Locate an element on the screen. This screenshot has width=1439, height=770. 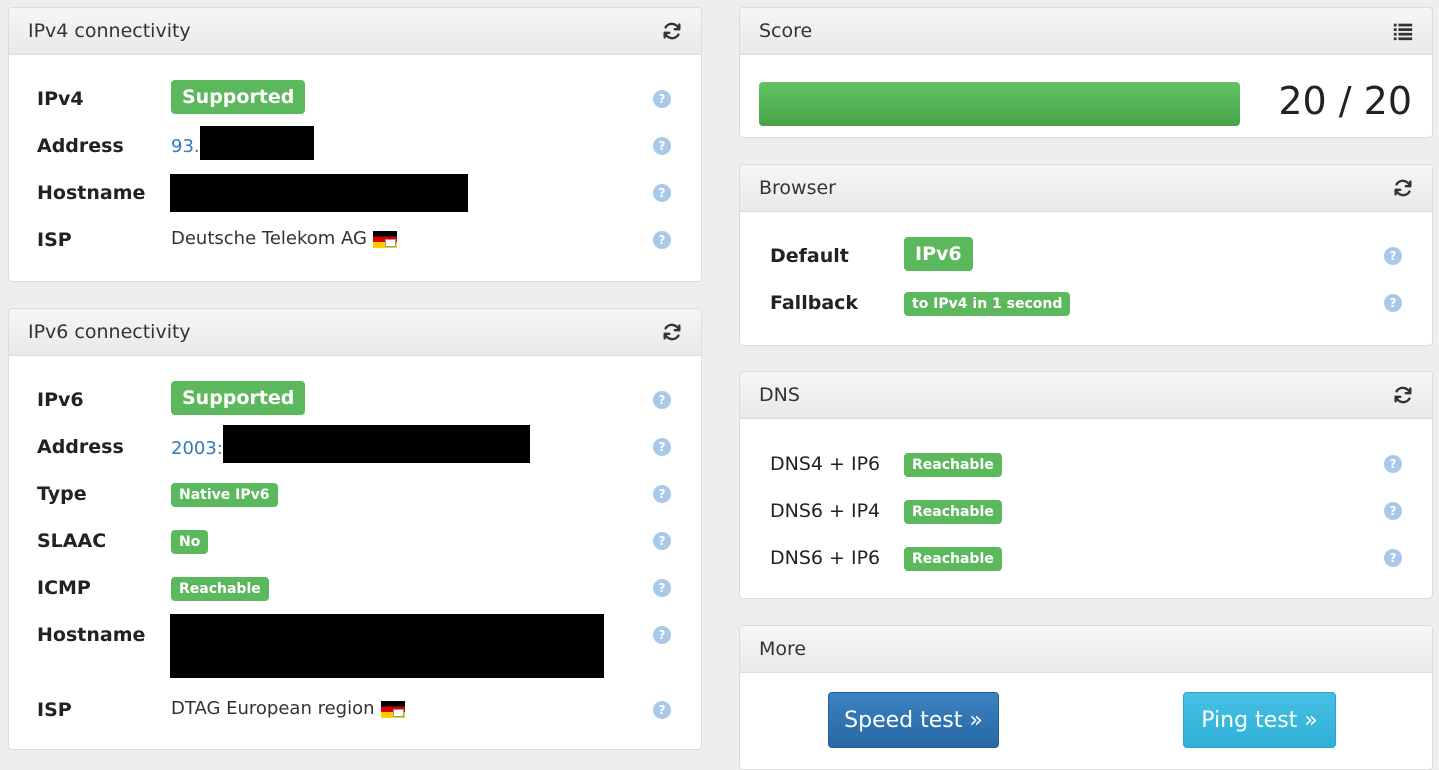
score-progress-fill is located at coordinates (999, 104).